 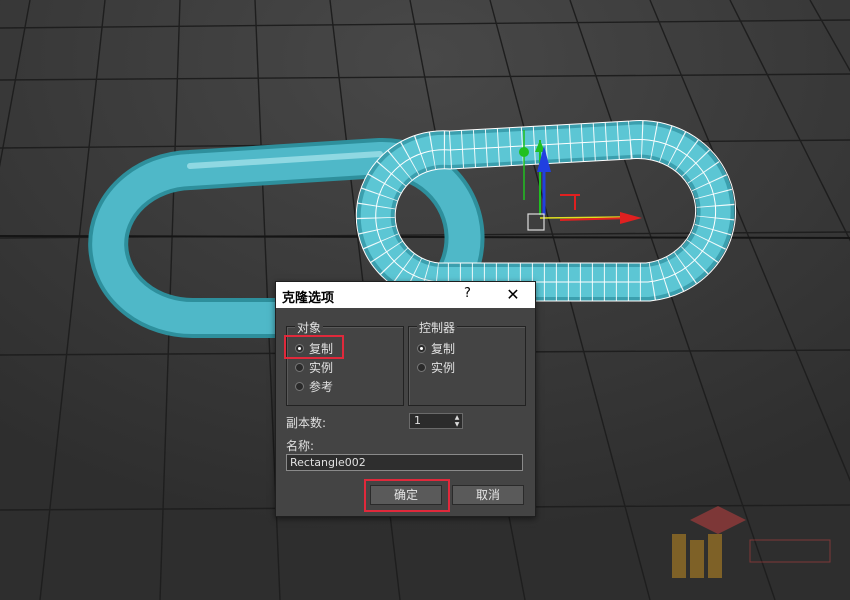 What do you see at coordinates (417, 421) in the screenshot?
I see `copies-value: 1` at bounding box center [417, 421].